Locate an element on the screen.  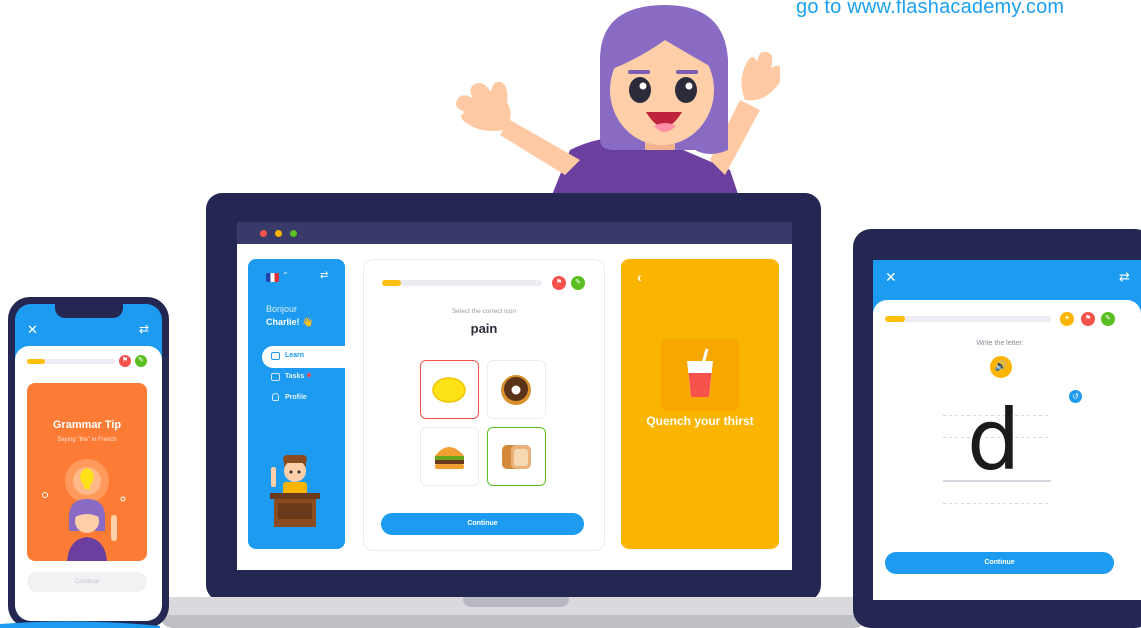
burger-icon is located at coordinates (449, 458).